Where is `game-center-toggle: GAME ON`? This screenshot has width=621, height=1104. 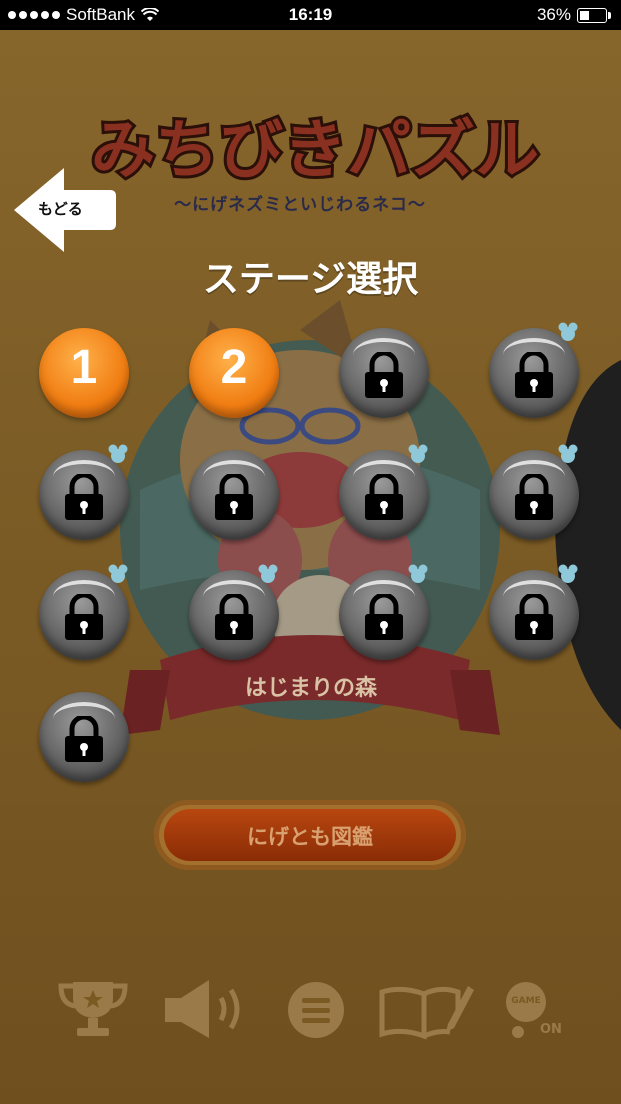
game-center-toggle: GAME ON is located at coordinates (539, 1010).